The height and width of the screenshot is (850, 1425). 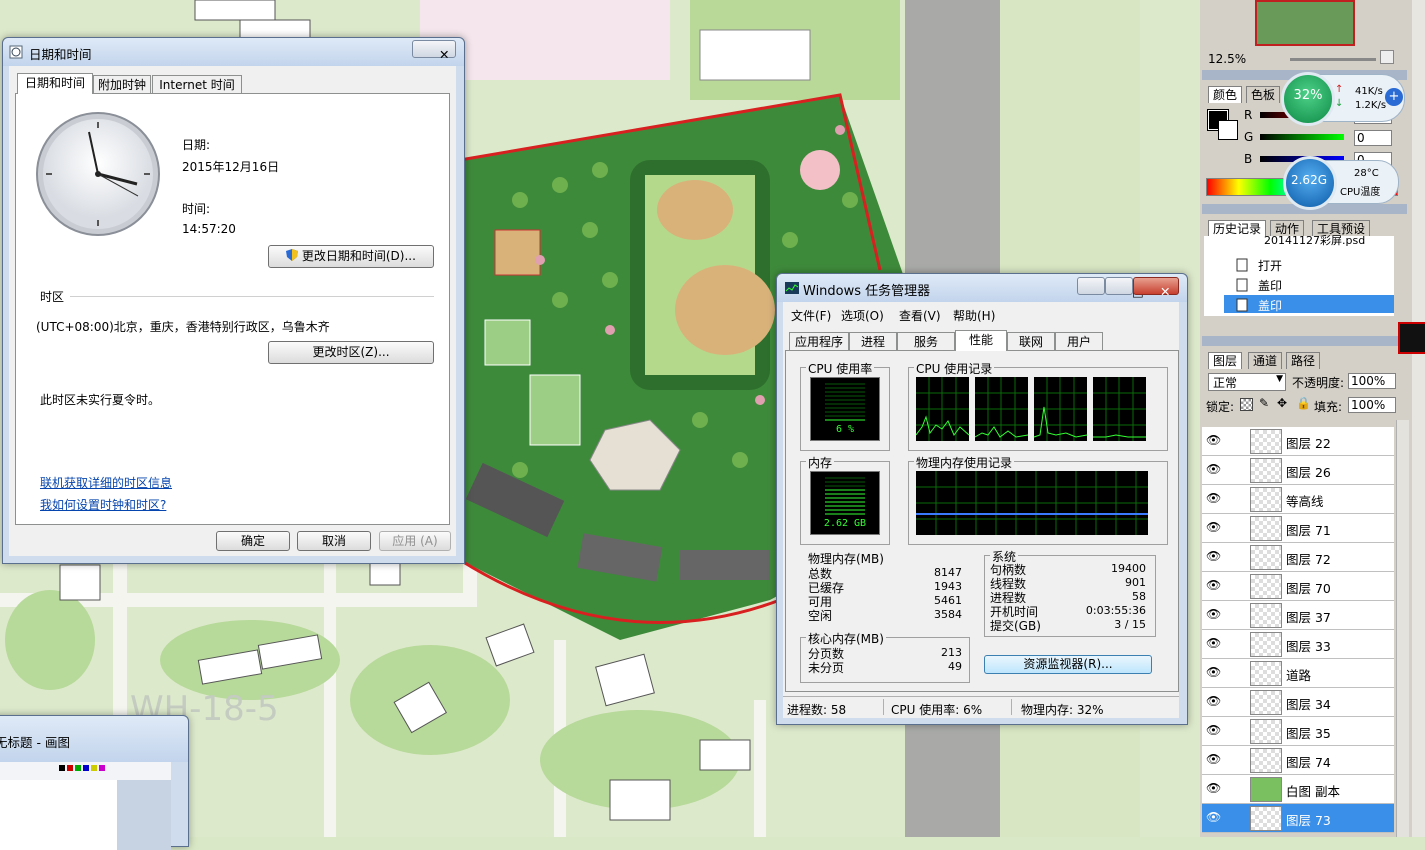 I want to click on tab-layers: 图层, so click(x=1225, y=360).